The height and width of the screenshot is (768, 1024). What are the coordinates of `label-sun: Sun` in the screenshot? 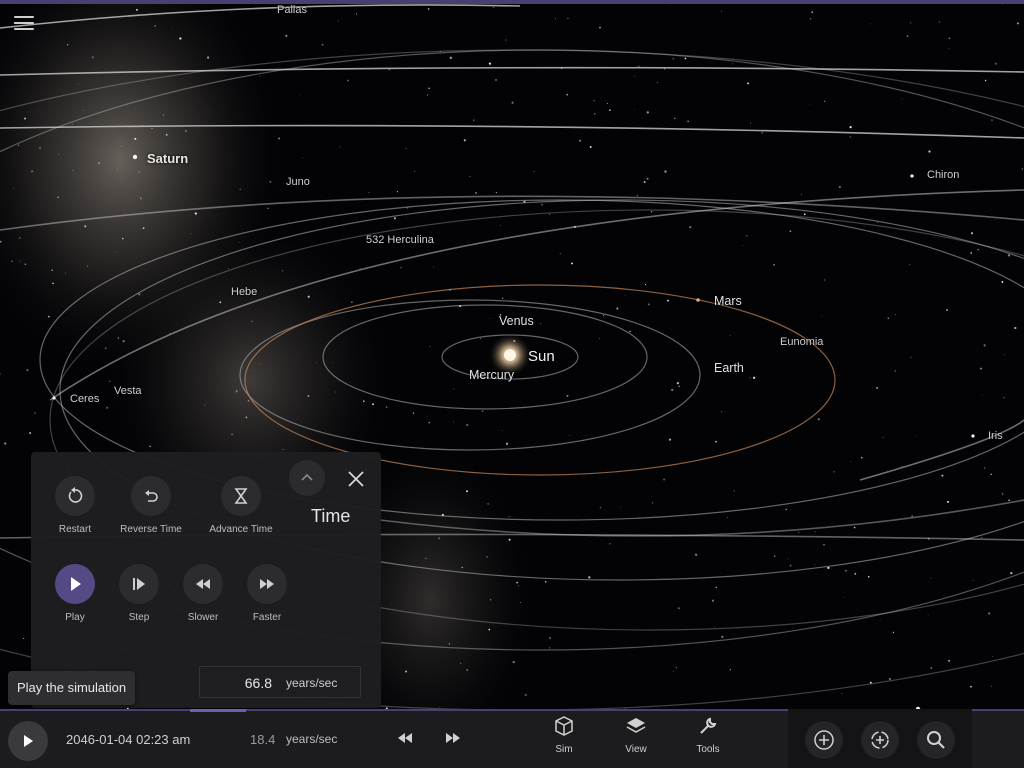 It's located at (541, 356).